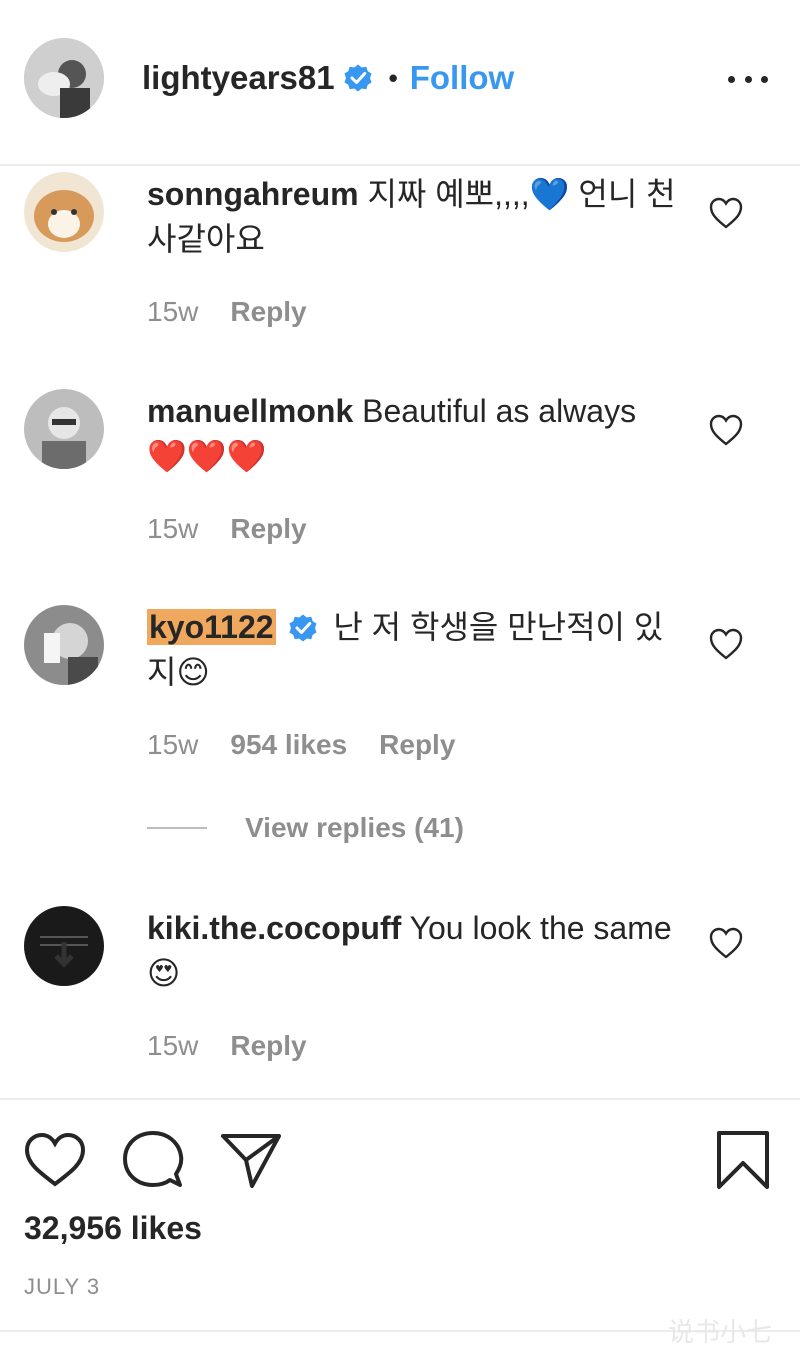 This screenshot has width=800, height=1359. I want to click on like-heart-icon, so click(55, 1160).